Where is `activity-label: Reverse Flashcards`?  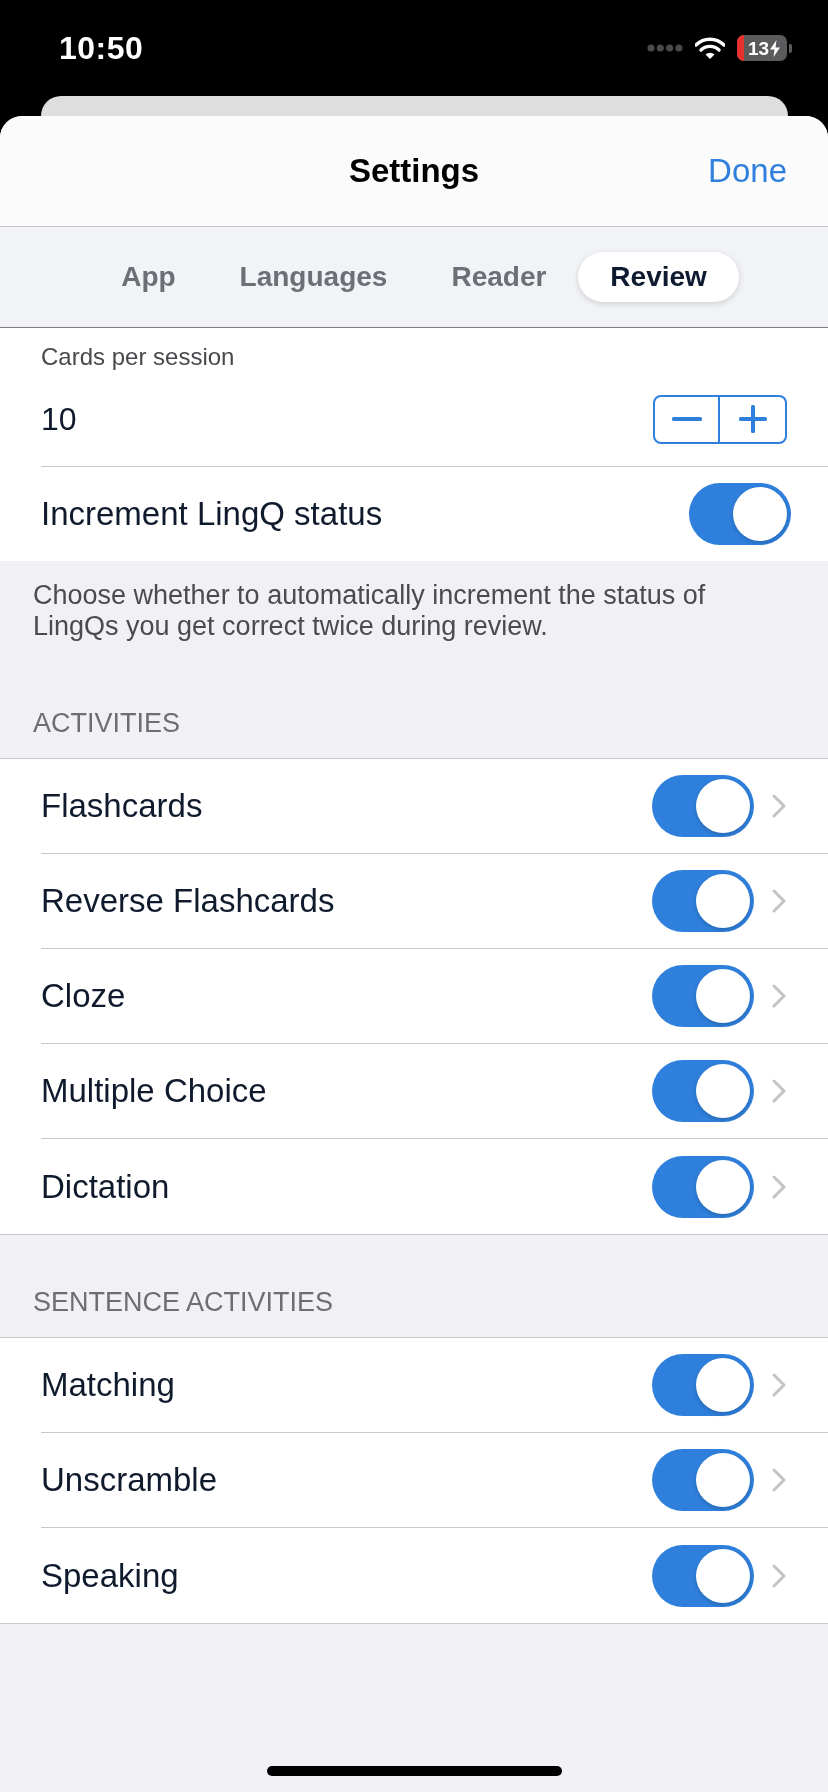
activity-label: Reverse Flashcards is located at coordinates (188, 901).